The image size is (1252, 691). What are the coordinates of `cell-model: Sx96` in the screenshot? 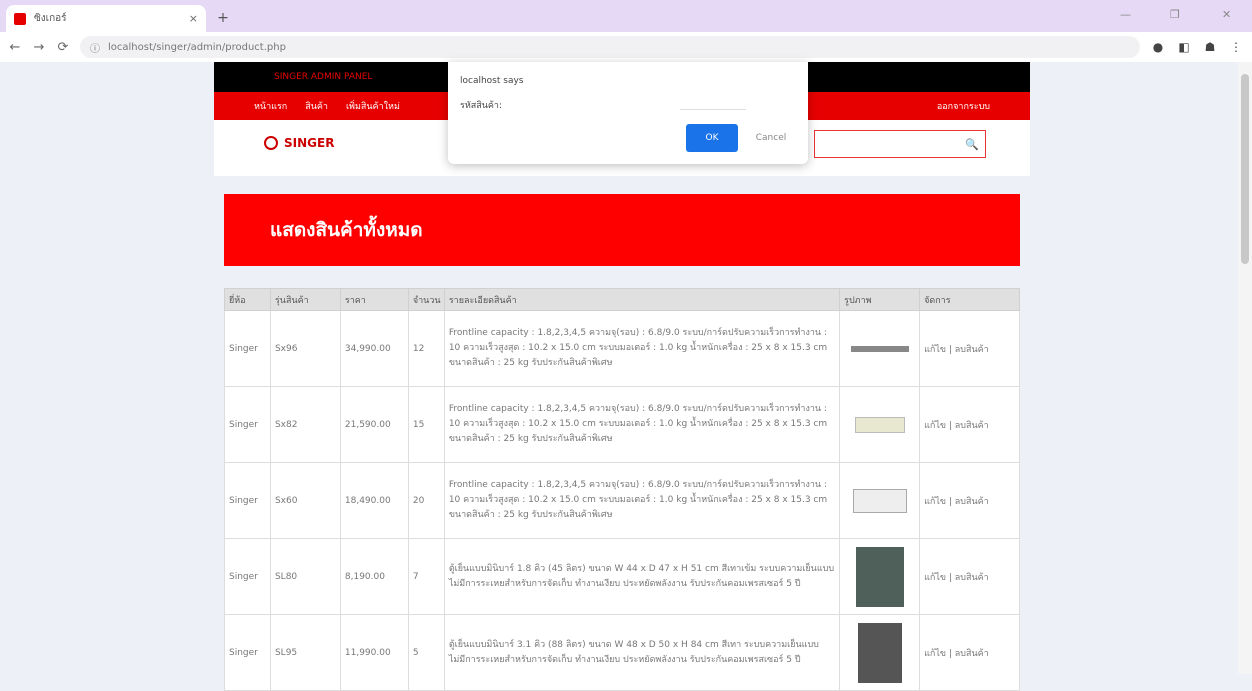 It's located at (305, 348).